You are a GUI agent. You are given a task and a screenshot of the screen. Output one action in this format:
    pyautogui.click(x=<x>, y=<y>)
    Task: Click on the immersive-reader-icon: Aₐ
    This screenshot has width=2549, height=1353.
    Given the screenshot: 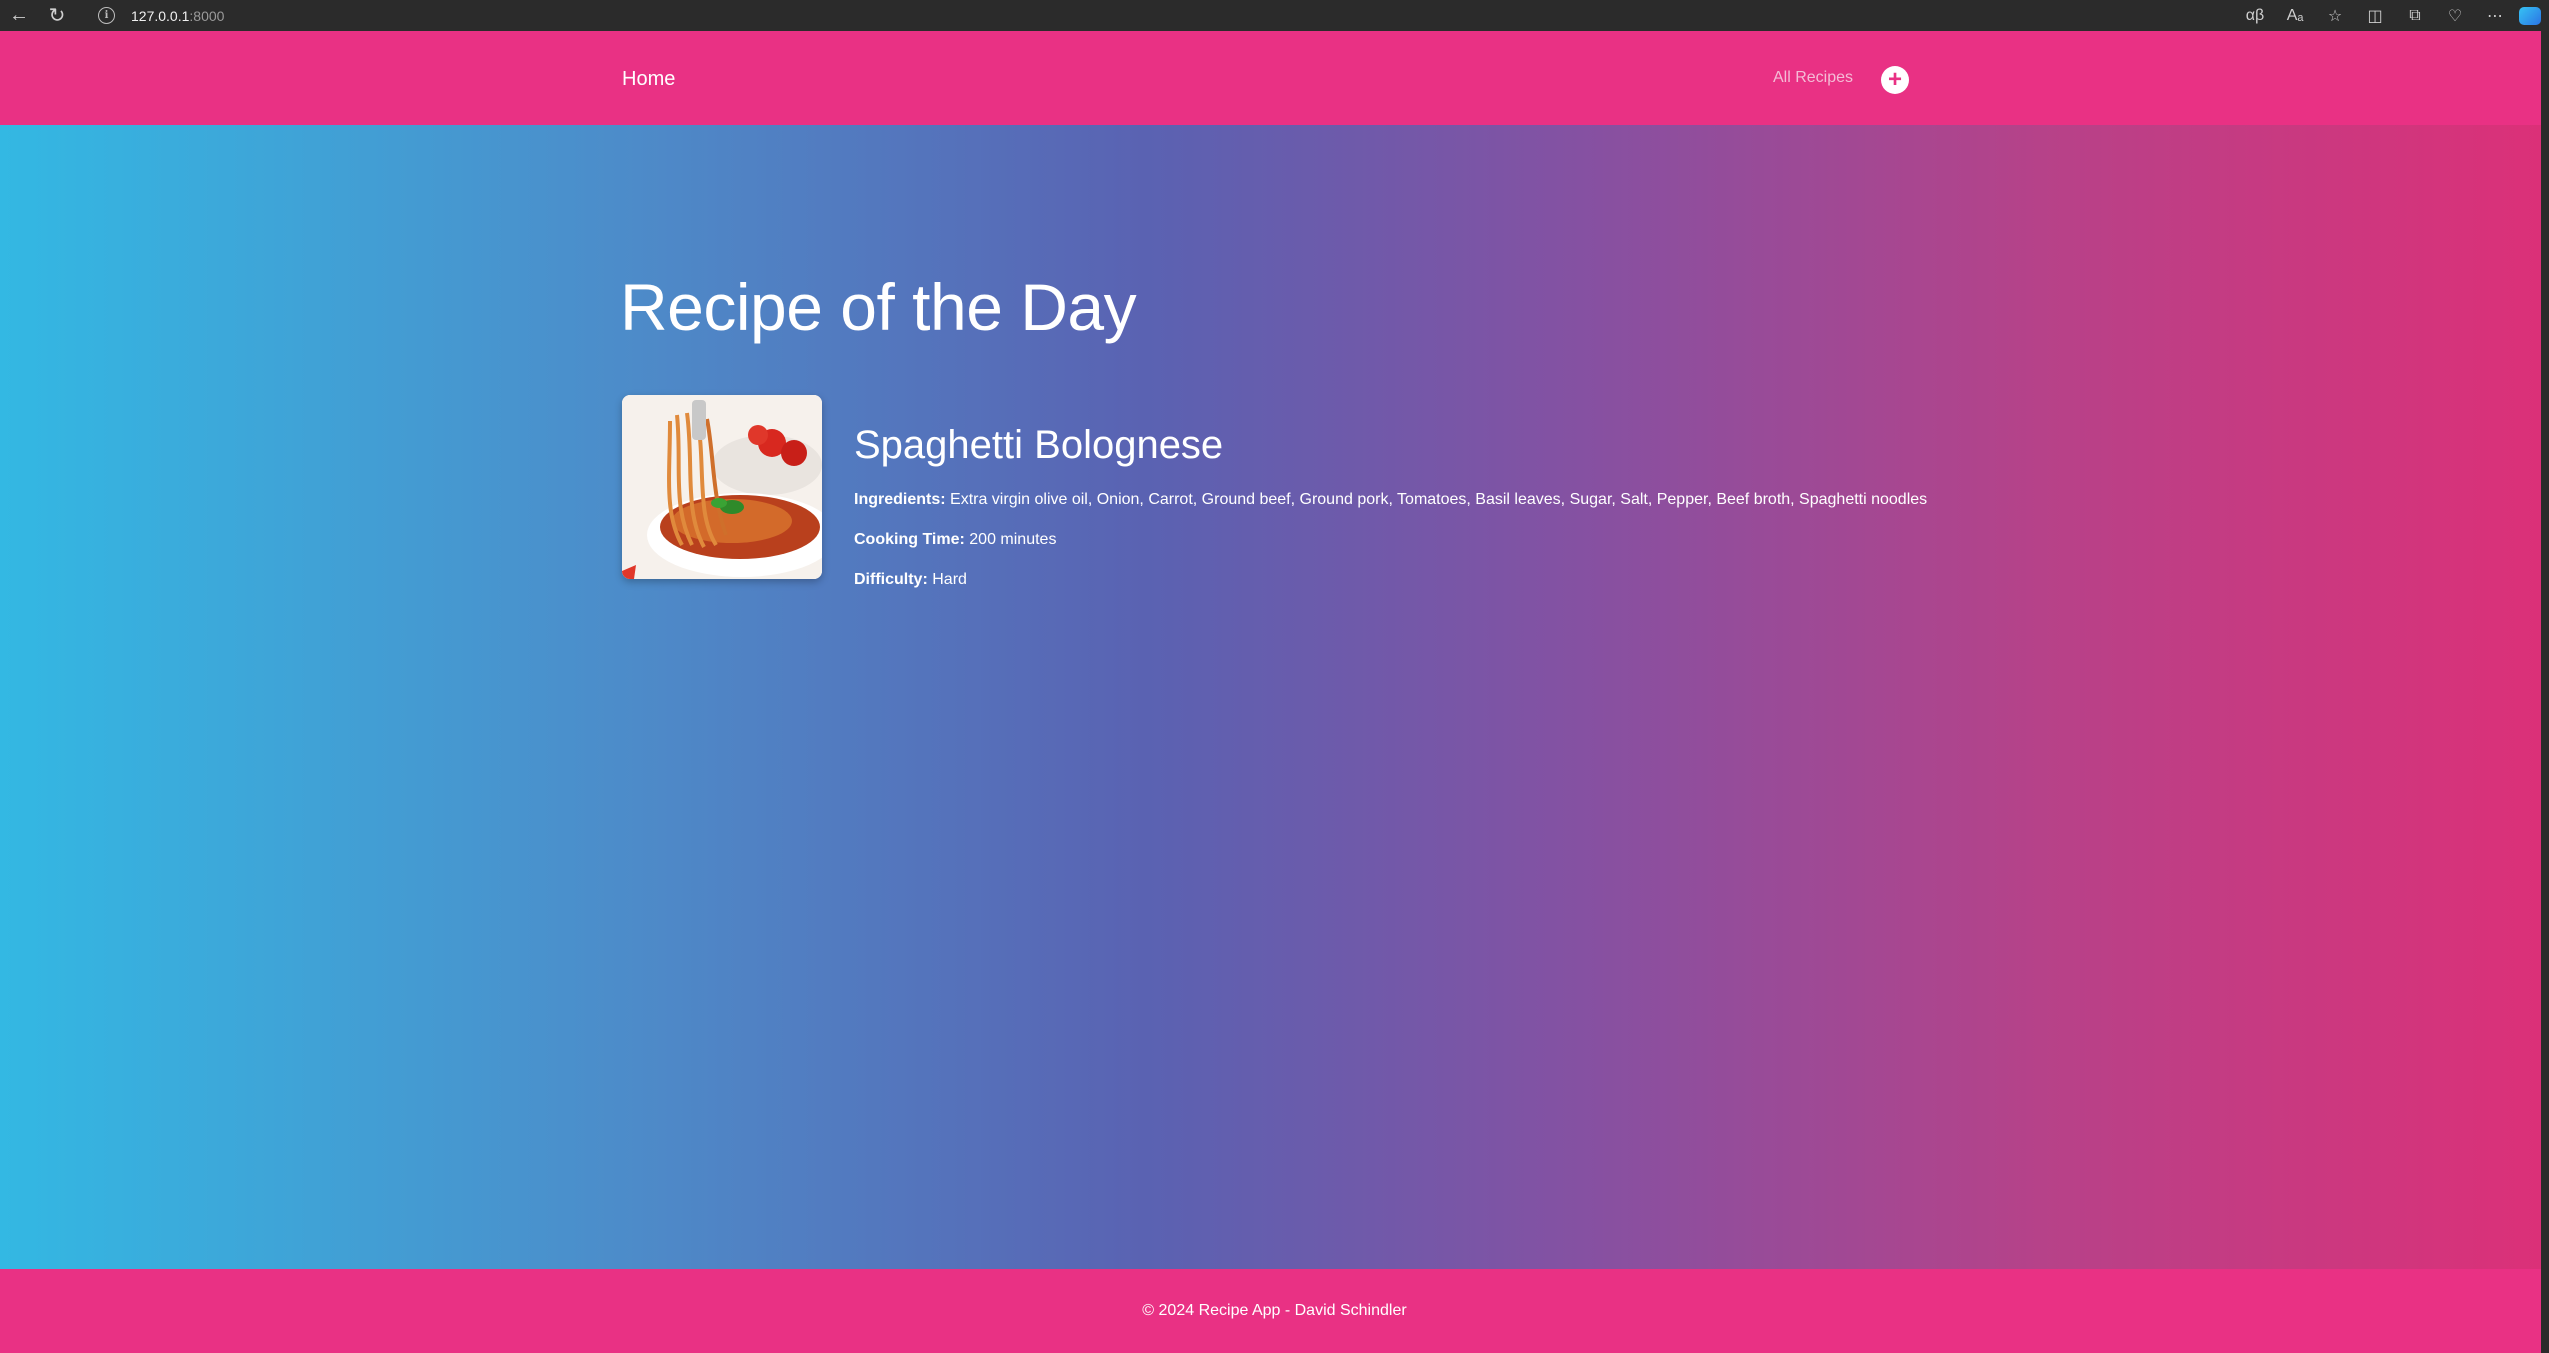 What is the action you would take?
    pyautogui.click(x=2295, y=16)
    